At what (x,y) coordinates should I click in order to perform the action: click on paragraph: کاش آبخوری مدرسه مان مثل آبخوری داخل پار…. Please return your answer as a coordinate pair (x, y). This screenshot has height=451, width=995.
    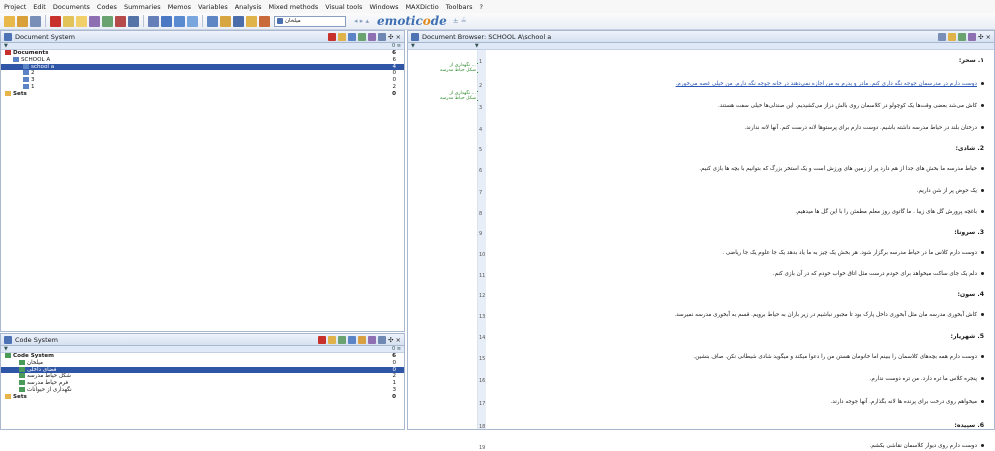
    Looking at the image, I should click on (829, 315).